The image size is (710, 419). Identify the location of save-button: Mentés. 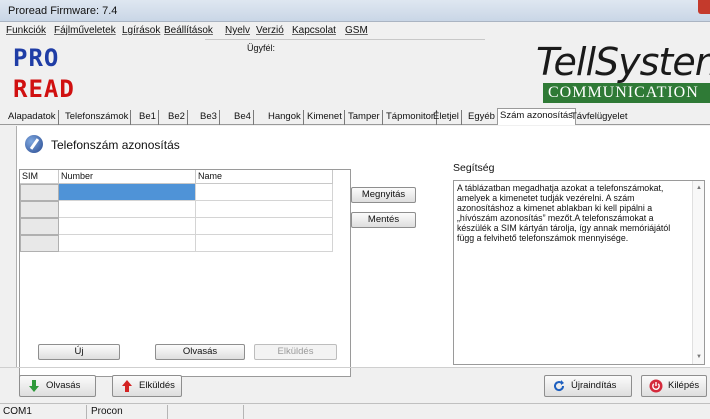
(383, 220).